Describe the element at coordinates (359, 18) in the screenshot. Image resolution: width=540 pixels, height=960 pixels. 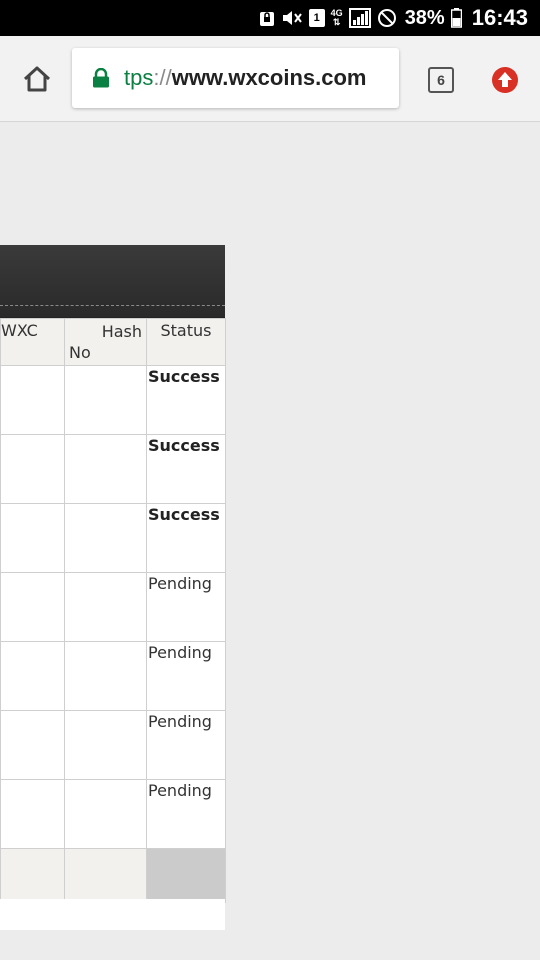
I see `signal-icon` at that location.